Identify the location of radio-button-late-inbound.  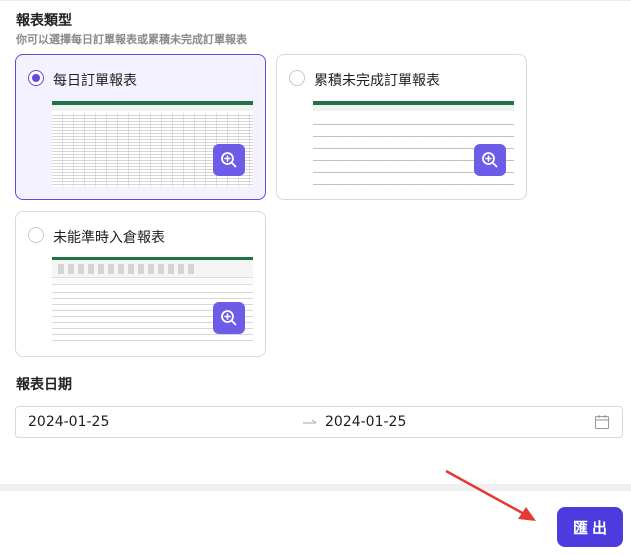
(36, 235).